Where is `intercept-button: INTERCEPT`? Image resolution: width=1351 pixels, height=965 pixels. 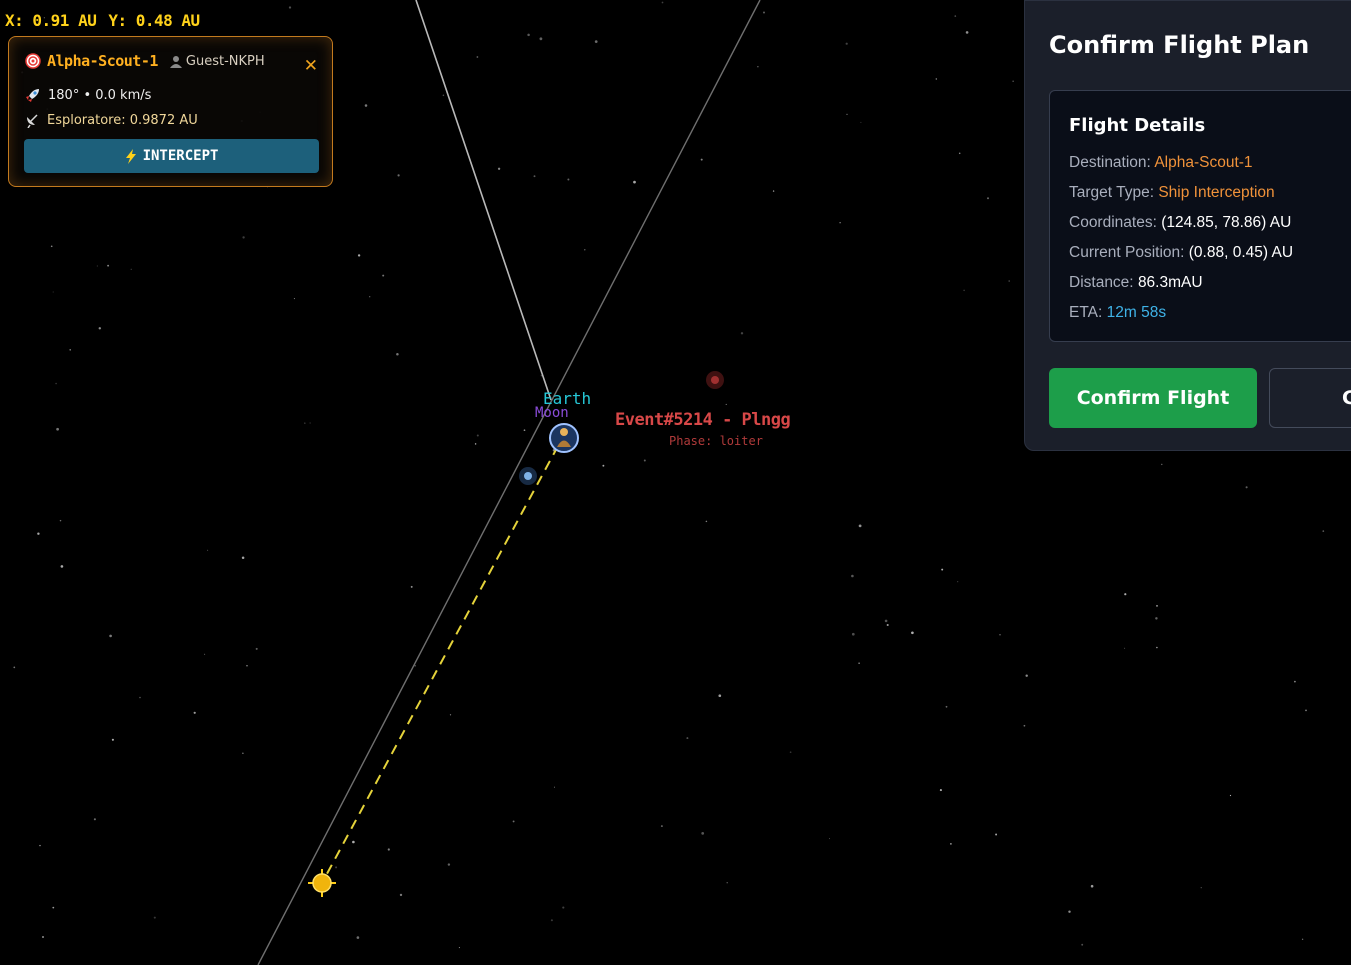
intercept-button: INTERCEPT is located at coordinates (171, 156).